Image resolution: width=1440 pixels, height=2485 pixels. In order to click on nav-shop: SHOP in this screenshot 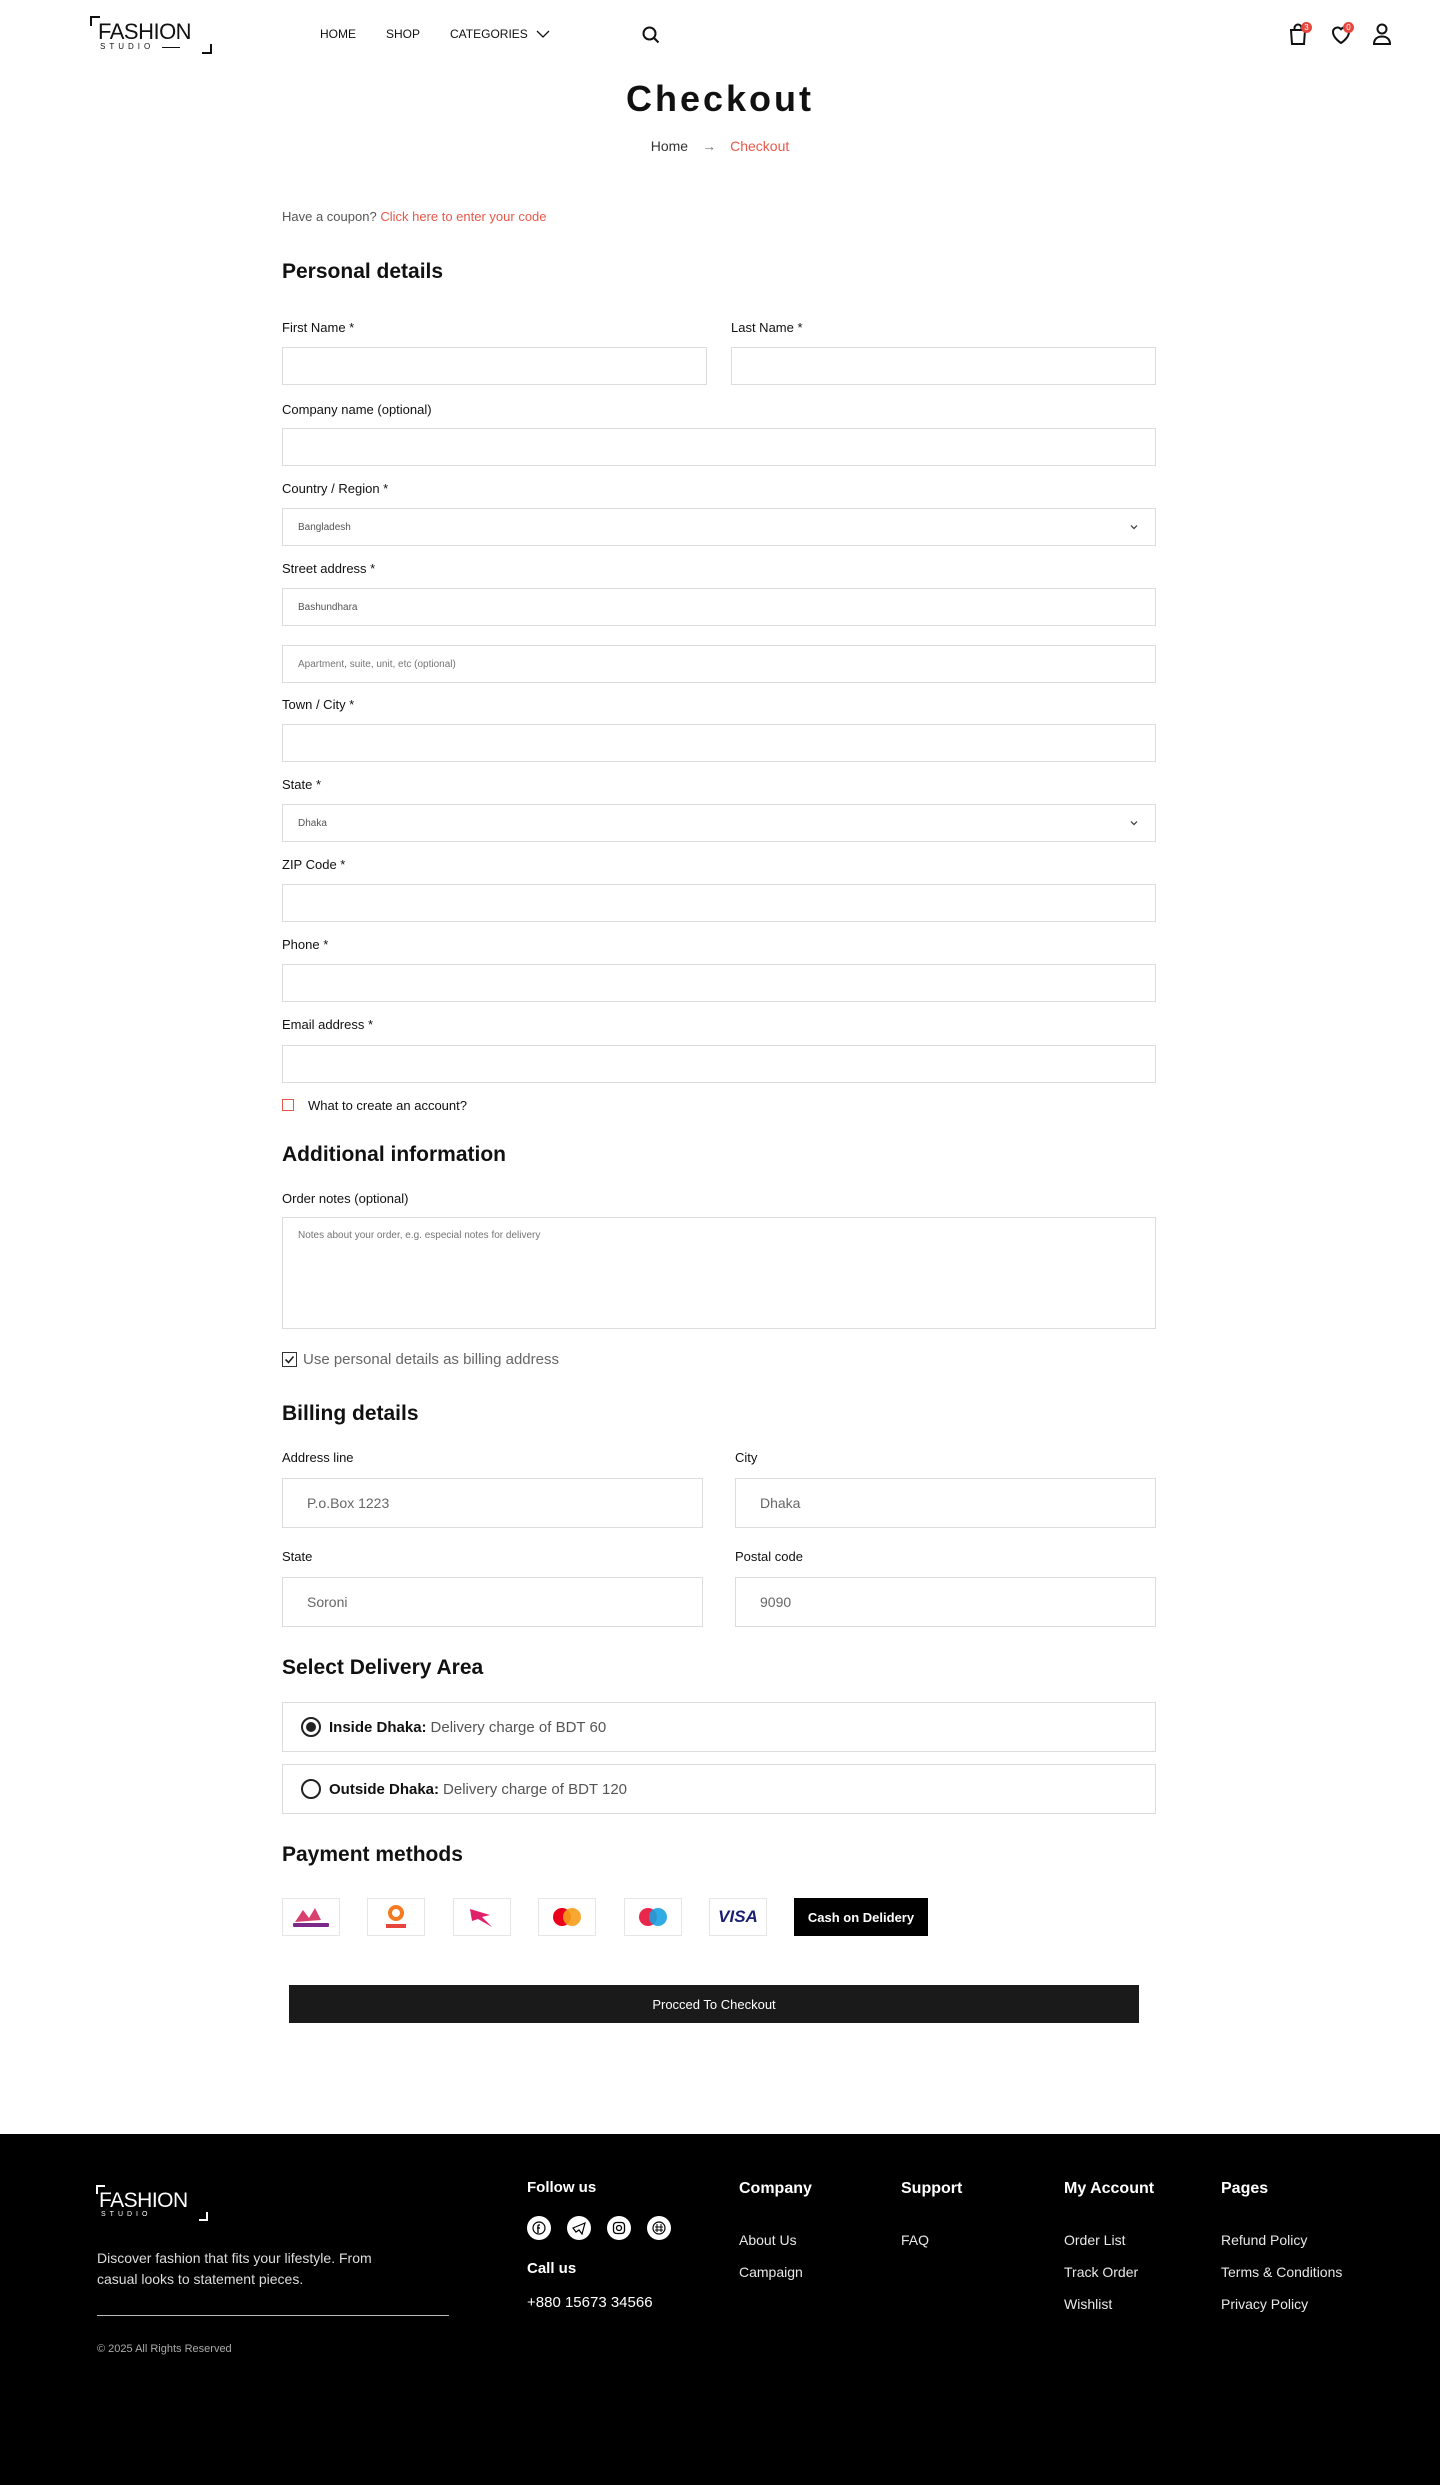, I will do `click(403, 34)`.